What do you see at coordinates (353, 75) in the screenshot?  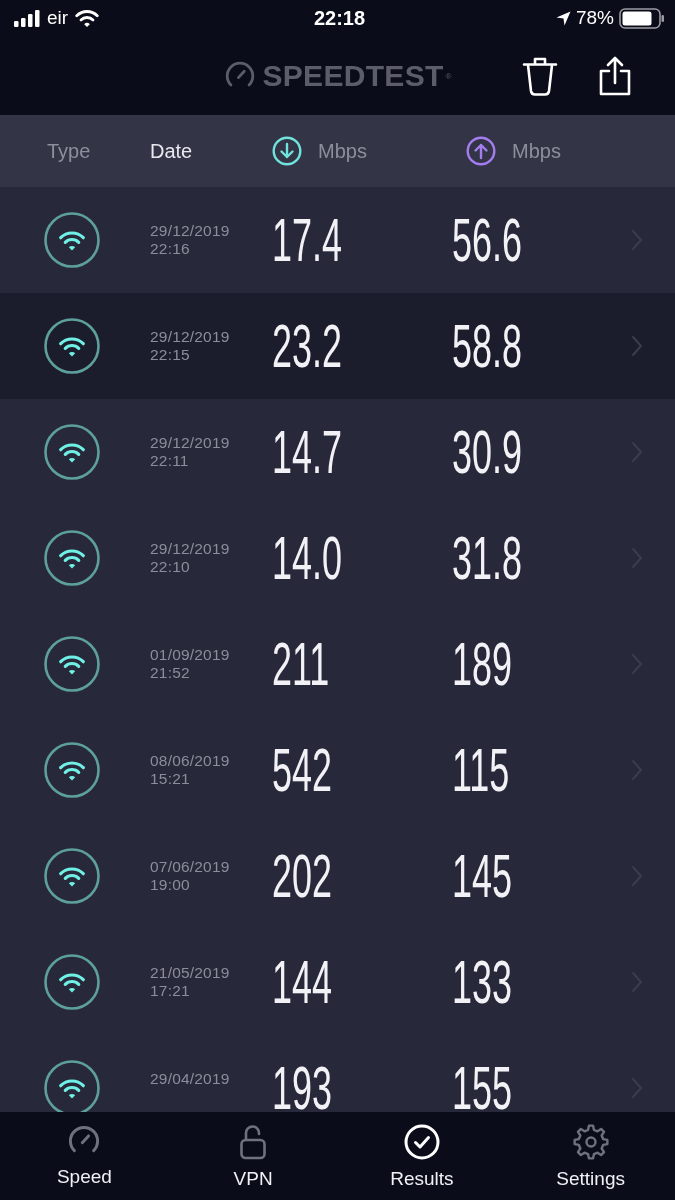 I see `app-logo-text: SPEEDTEST` at bounding box center [353, 75].